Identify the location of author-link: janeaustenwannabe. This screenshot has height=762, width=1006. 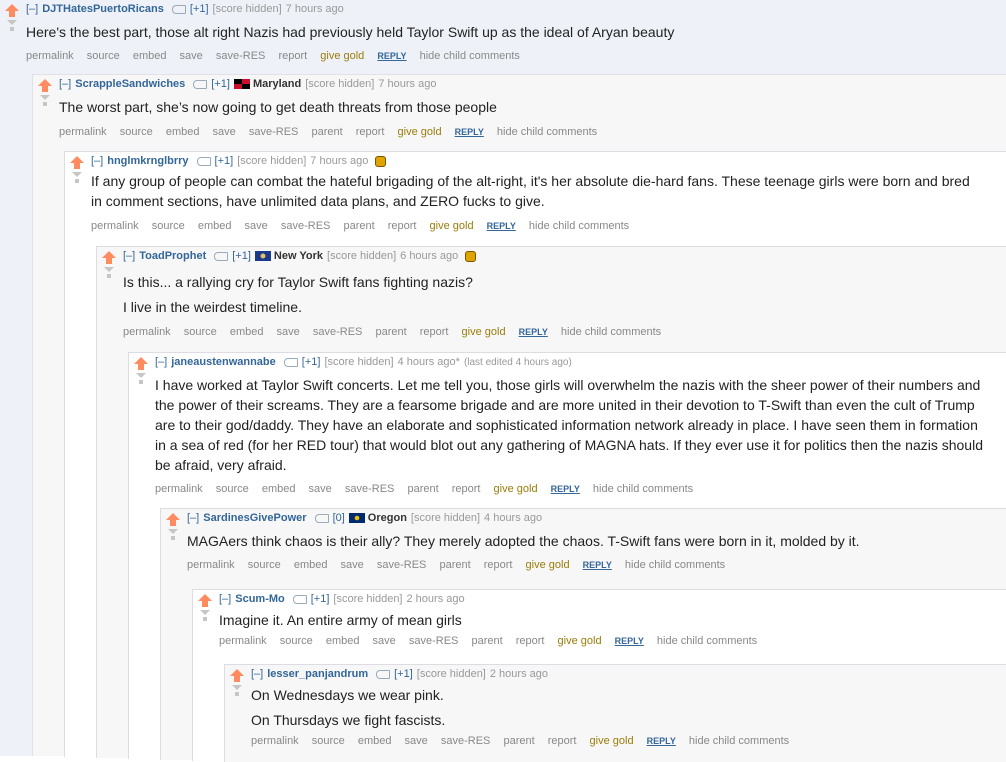
(223, 362).